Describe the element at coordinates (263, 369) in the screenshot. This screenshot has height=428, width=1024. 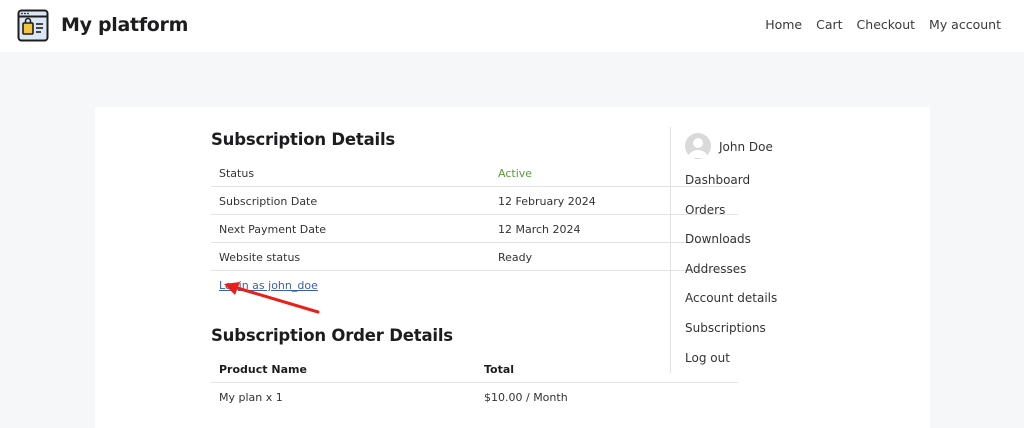
I see `column-header-product: Product Name` at that location.